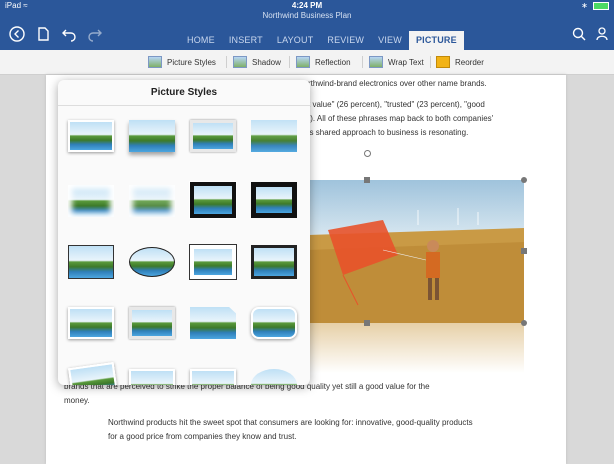 This screenshot has width=614, height=464. I want to click on resize-handle-bottom-right, so click(524, 323).